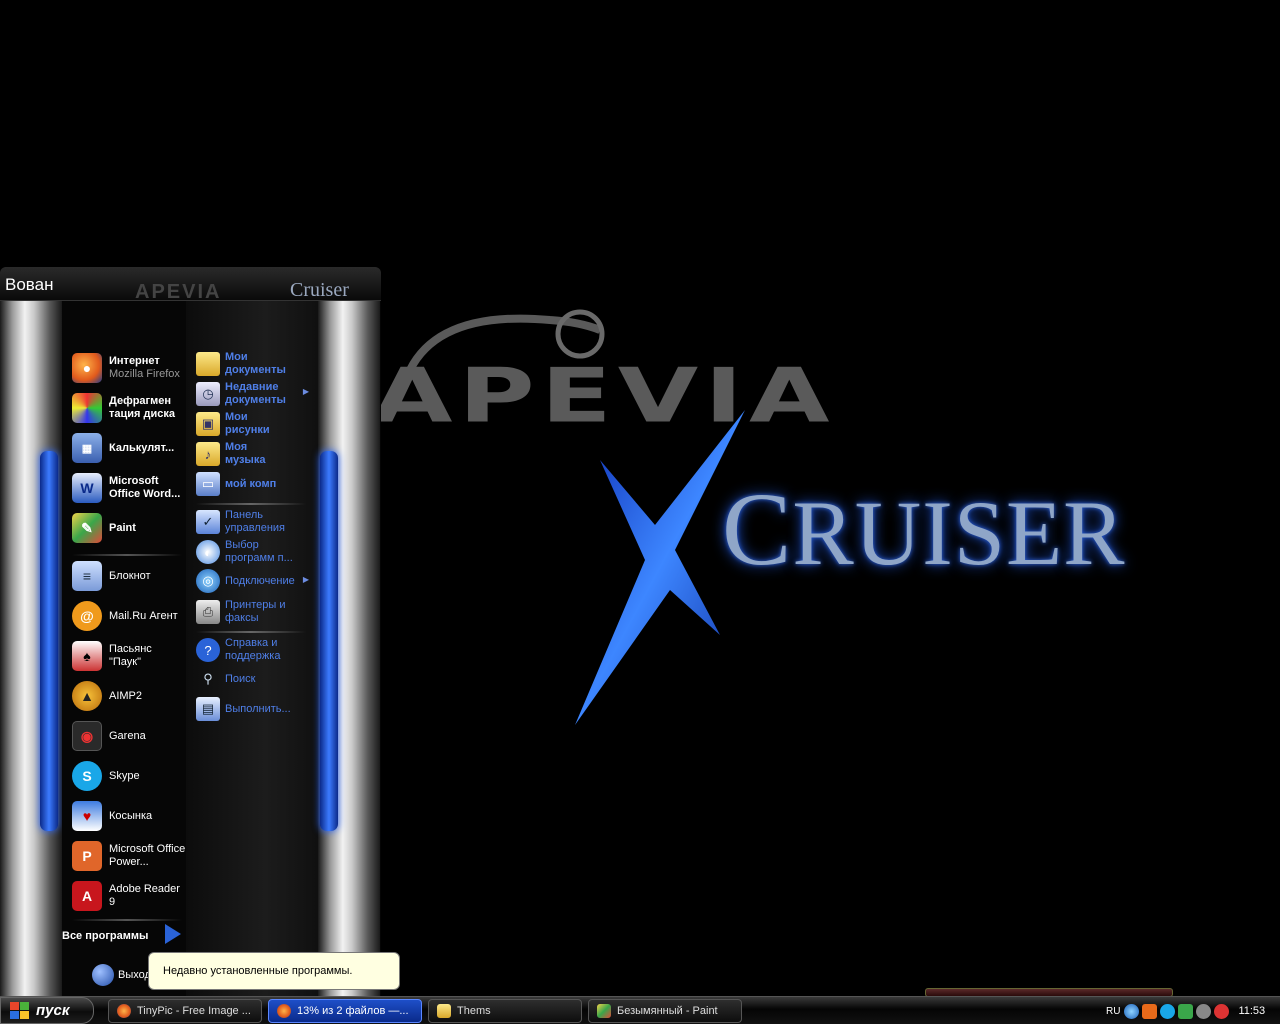 Image resolution: width=1280 pixels, height=1024 pixels. What do you see at coordinates (87, 736) in the screenshot?
I see `garena-icon: ◉` at bounding box center [87, 736].